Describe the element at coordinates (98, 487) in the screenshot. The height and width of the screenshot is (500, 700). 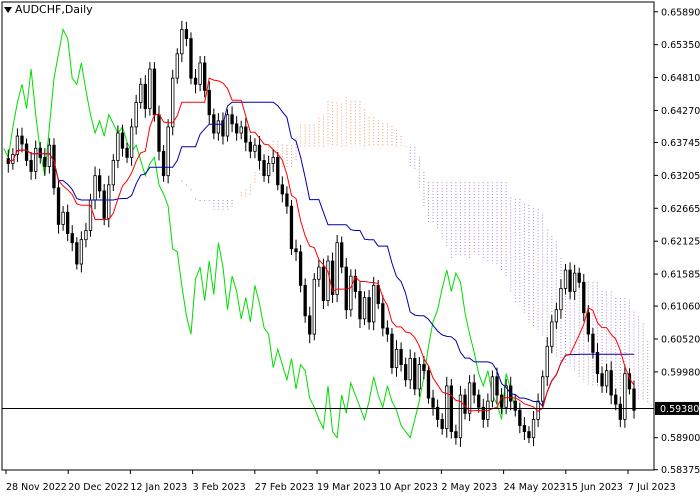
I see `x-tick-label: 20 Dec 2022` at that location.